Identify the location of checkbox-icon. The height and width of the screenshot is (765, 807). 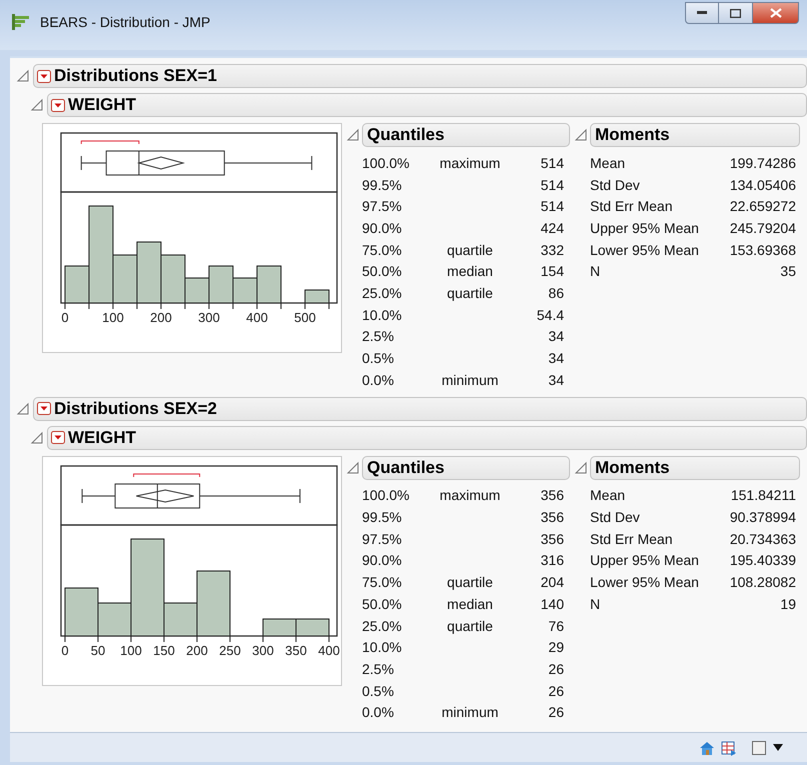
(759, 748).